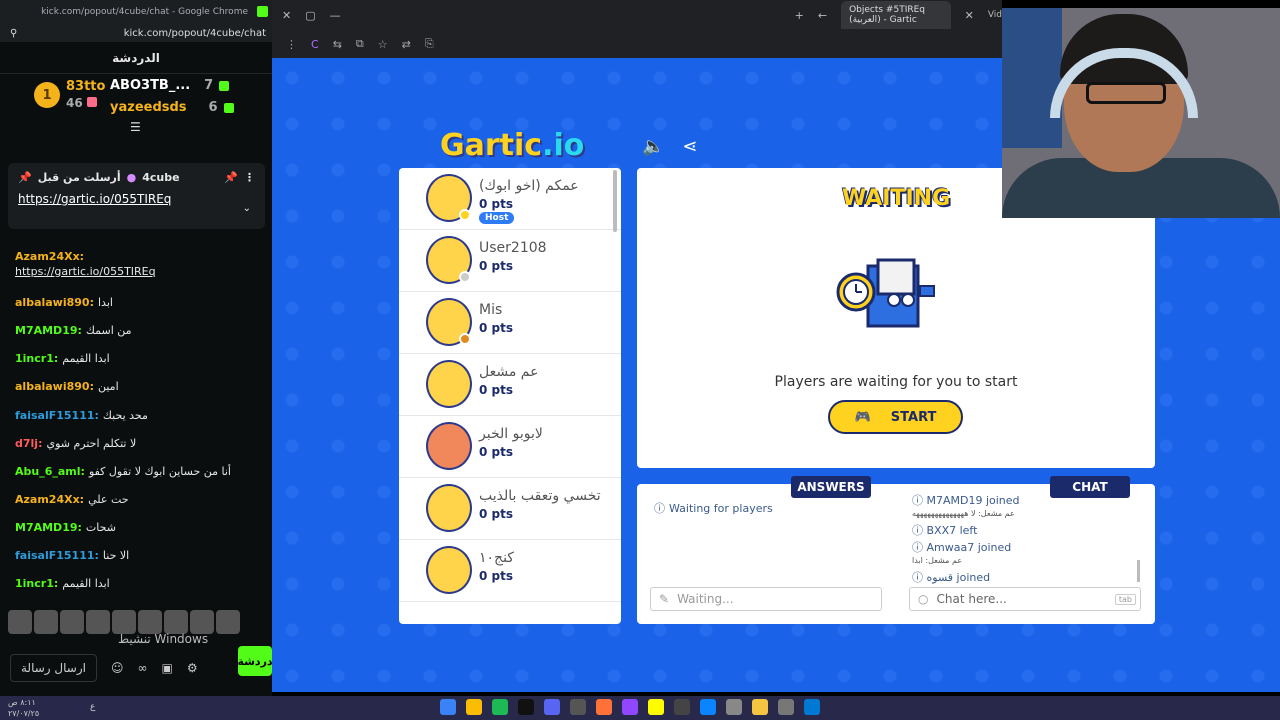 This screenshot has width=1280, height=720. Describe the element at coordinates (315, 44) in the screenshot. I see `extension-icon: C` at that location.